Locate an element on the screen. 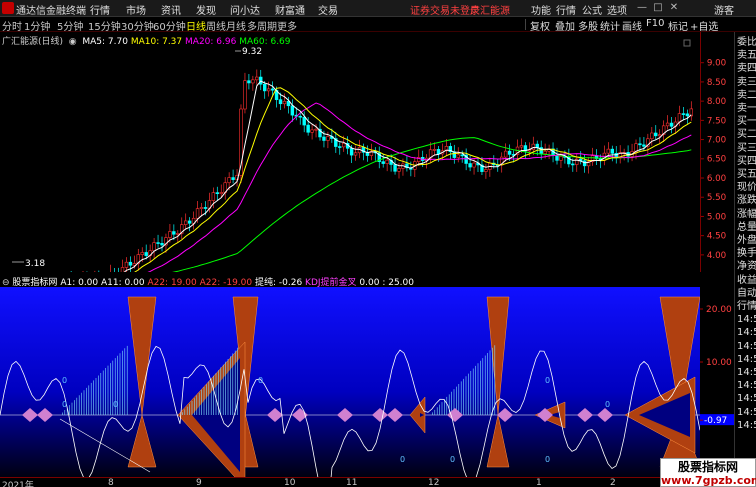  menu-caifutong: 财富通 is located at coordinates (290, 9).